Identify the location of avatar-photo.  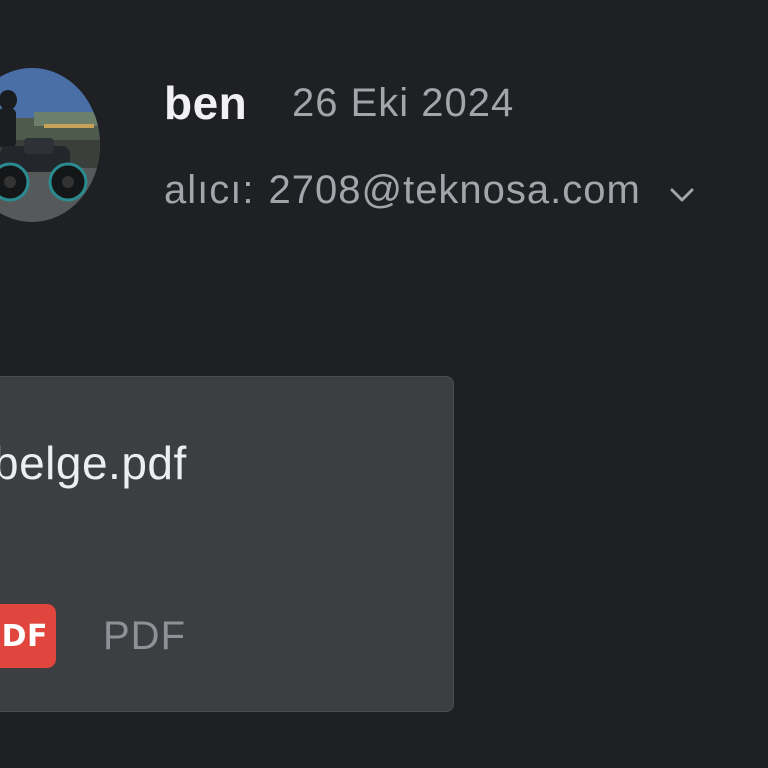
(50, 145).